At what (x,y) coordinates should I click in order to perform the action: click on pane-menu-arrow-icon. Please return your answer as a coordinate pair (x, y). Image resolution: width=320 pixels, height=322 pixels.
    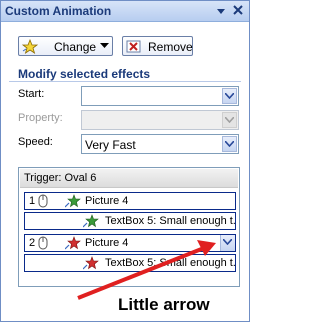
    Looking at the image, I should click on (221, 11).